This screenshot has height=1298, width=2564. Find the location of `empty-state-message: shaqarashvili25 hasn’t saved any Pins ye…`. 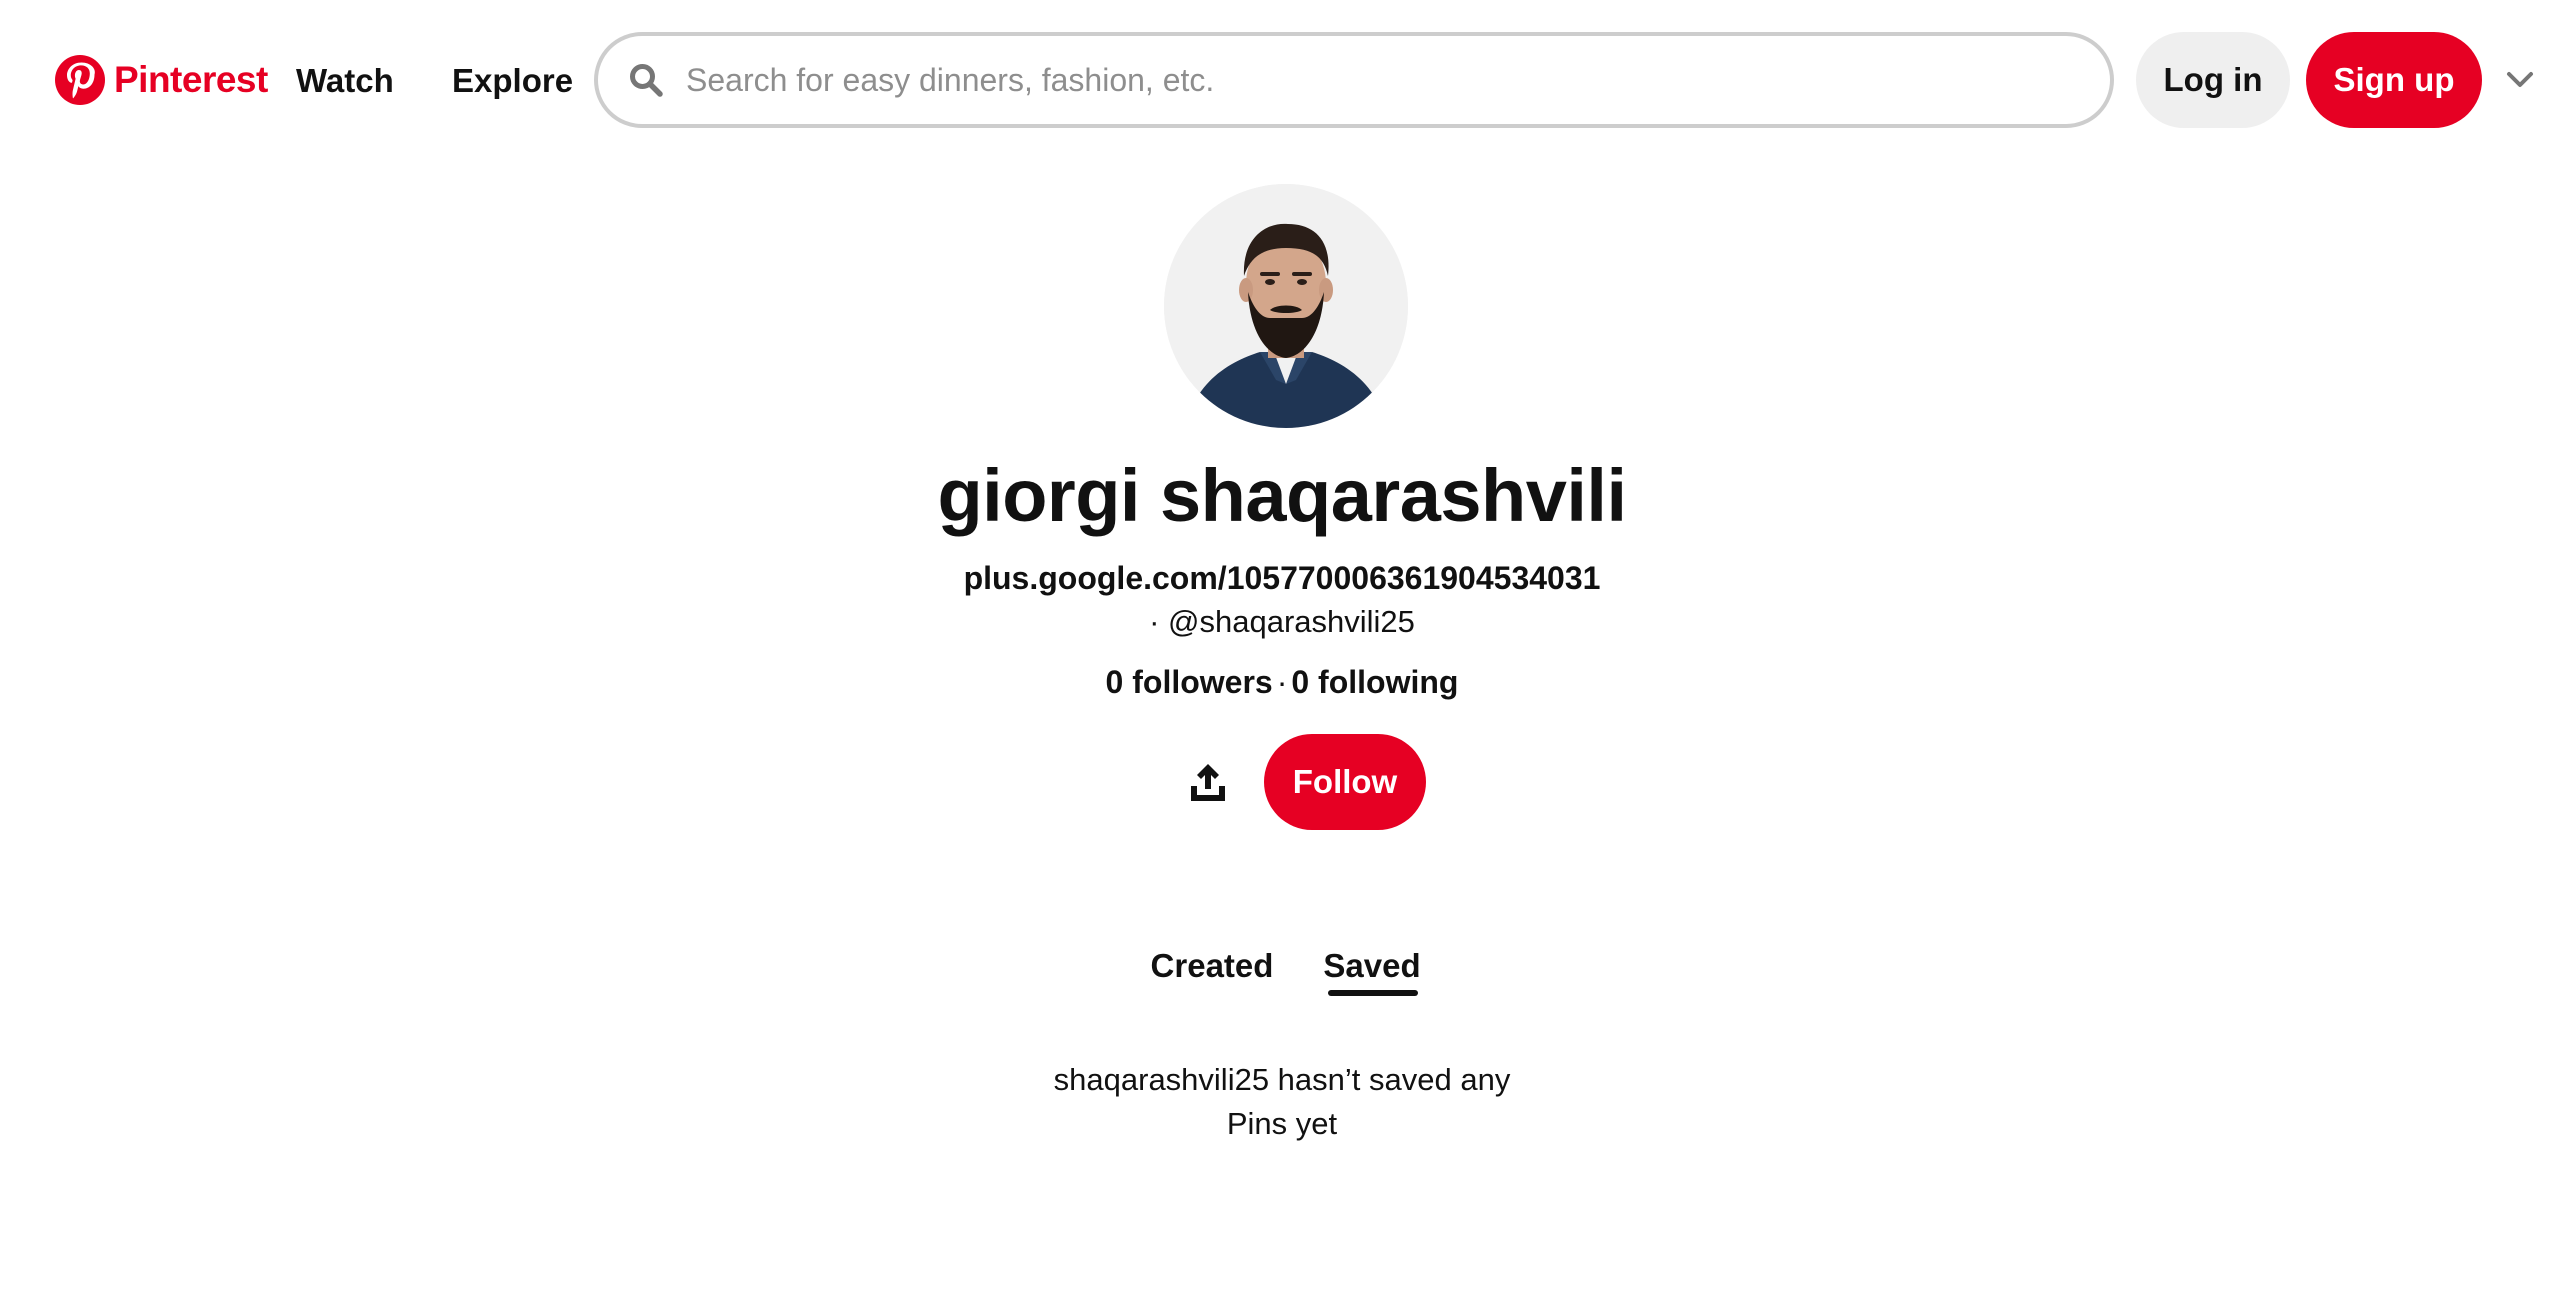

empty-state-message: shaqarashvili25 hasn’t saved any Pins ye… is located at coordinates (1282, 1102).